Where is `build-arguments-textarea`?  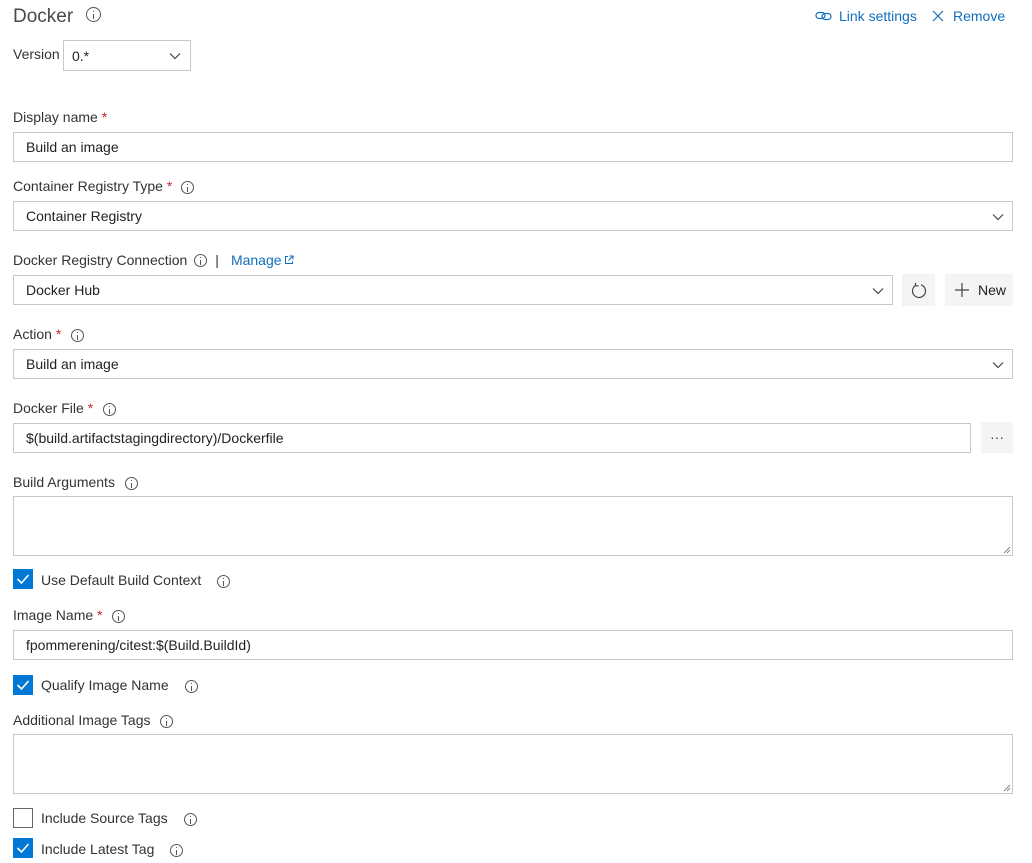
build-arguments-textarea is located at coordinates (513, 526).